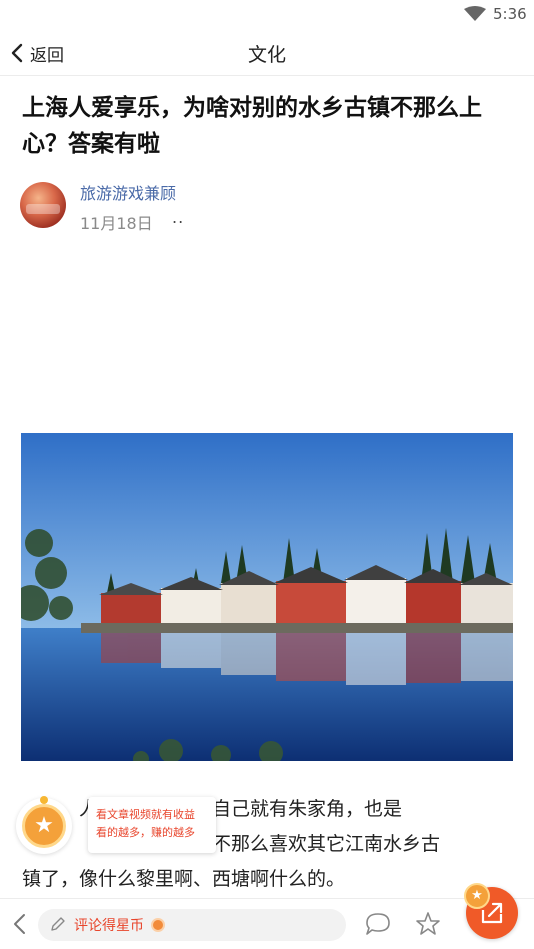 This screenshot has height=949, width=534. What do you see at coordinates (510, 14) in the screenshot?
I see `status-time: 5:36` at bounding box center [510, 14].